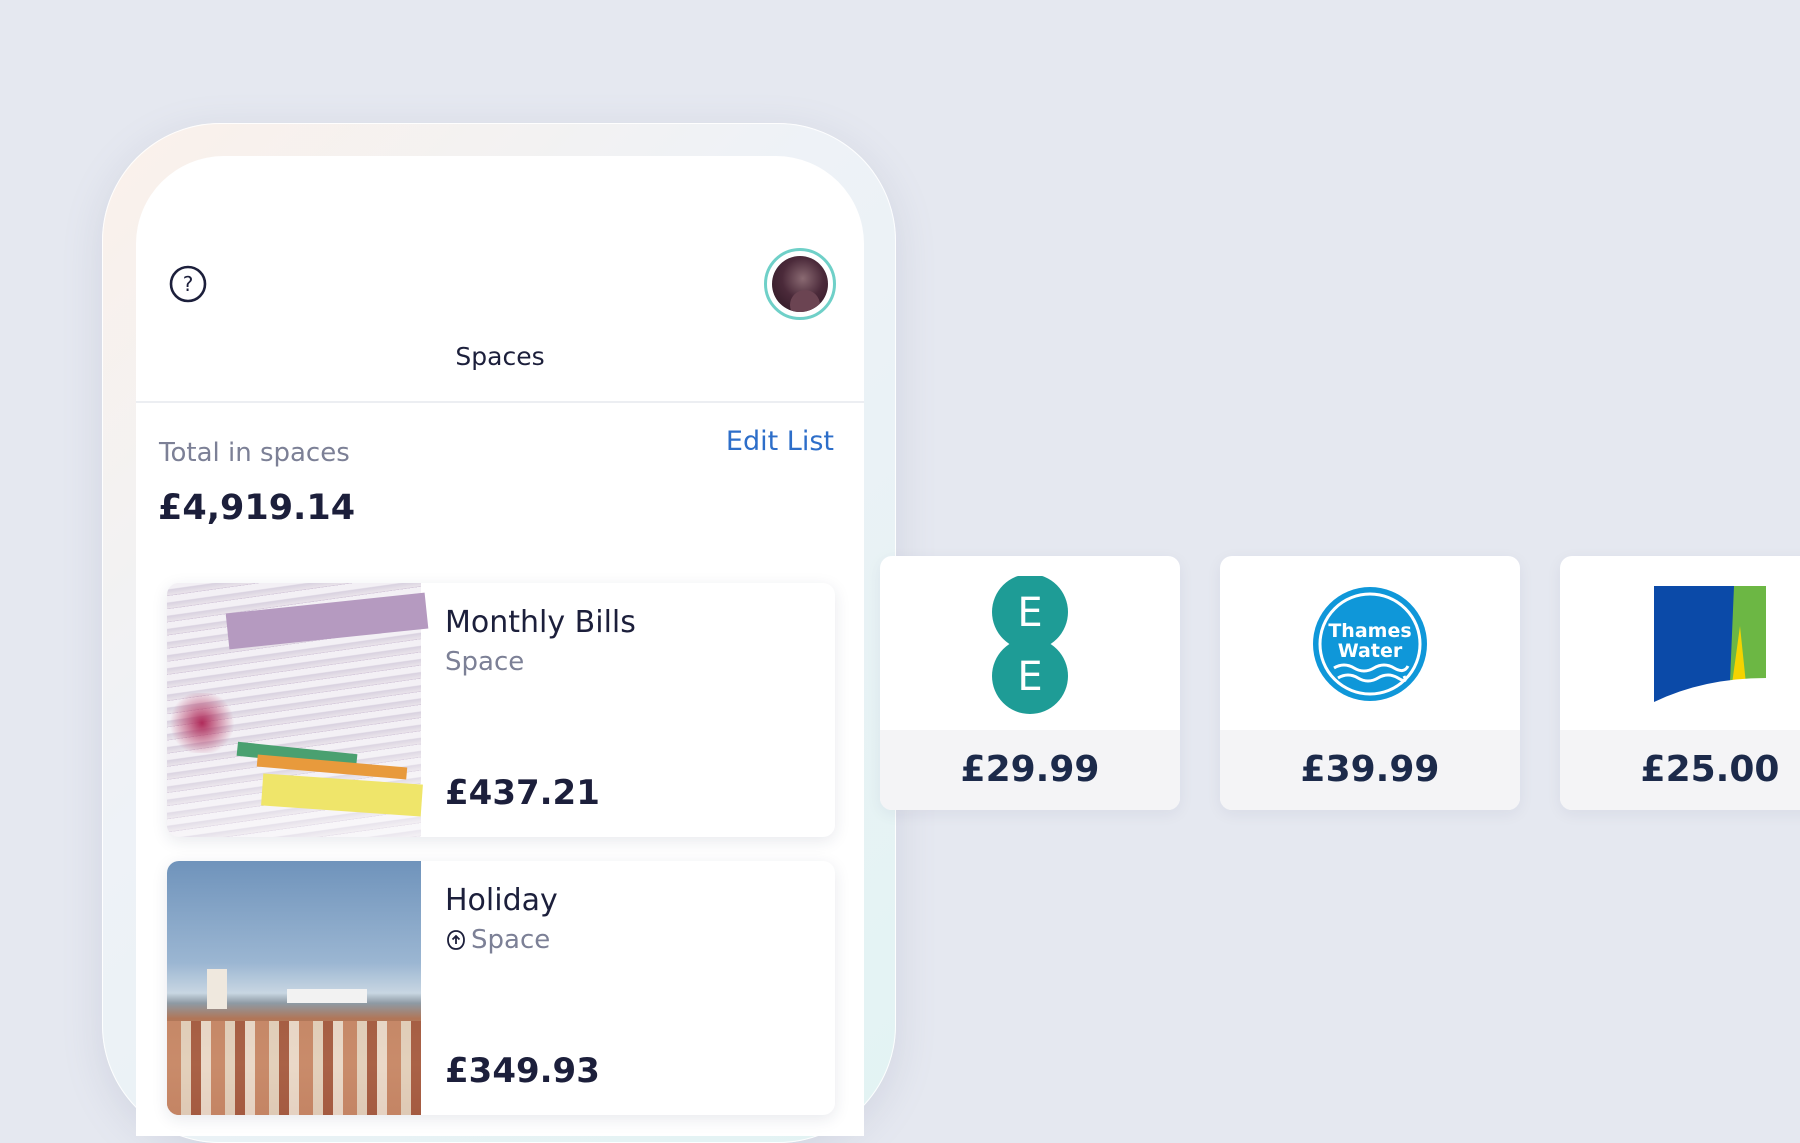 This screenshot has width=1800, height=1143. I want to click on total-in-spaces-value: £4,919.14, so click(257, 508).